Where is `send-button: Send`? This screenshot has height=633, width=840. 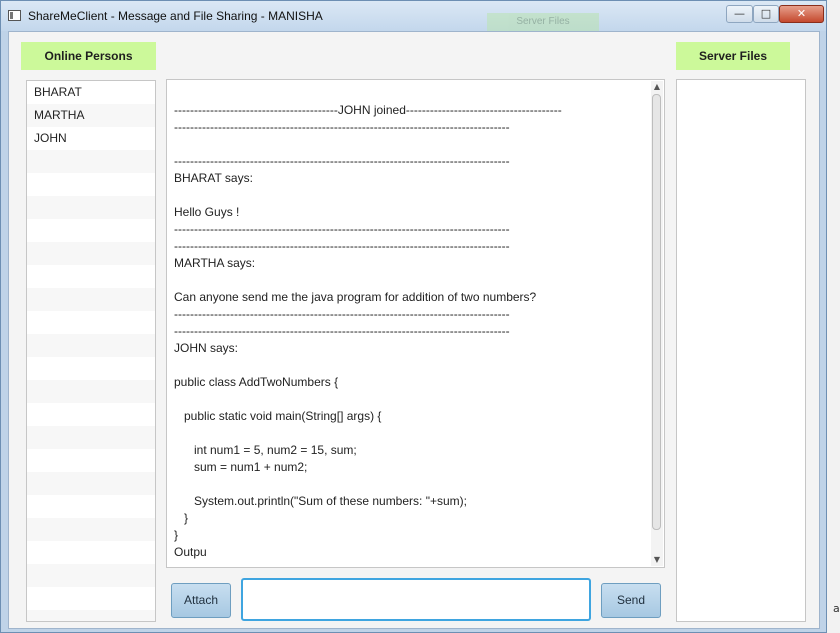
send-button: Send is located at coordinates (631, 600).